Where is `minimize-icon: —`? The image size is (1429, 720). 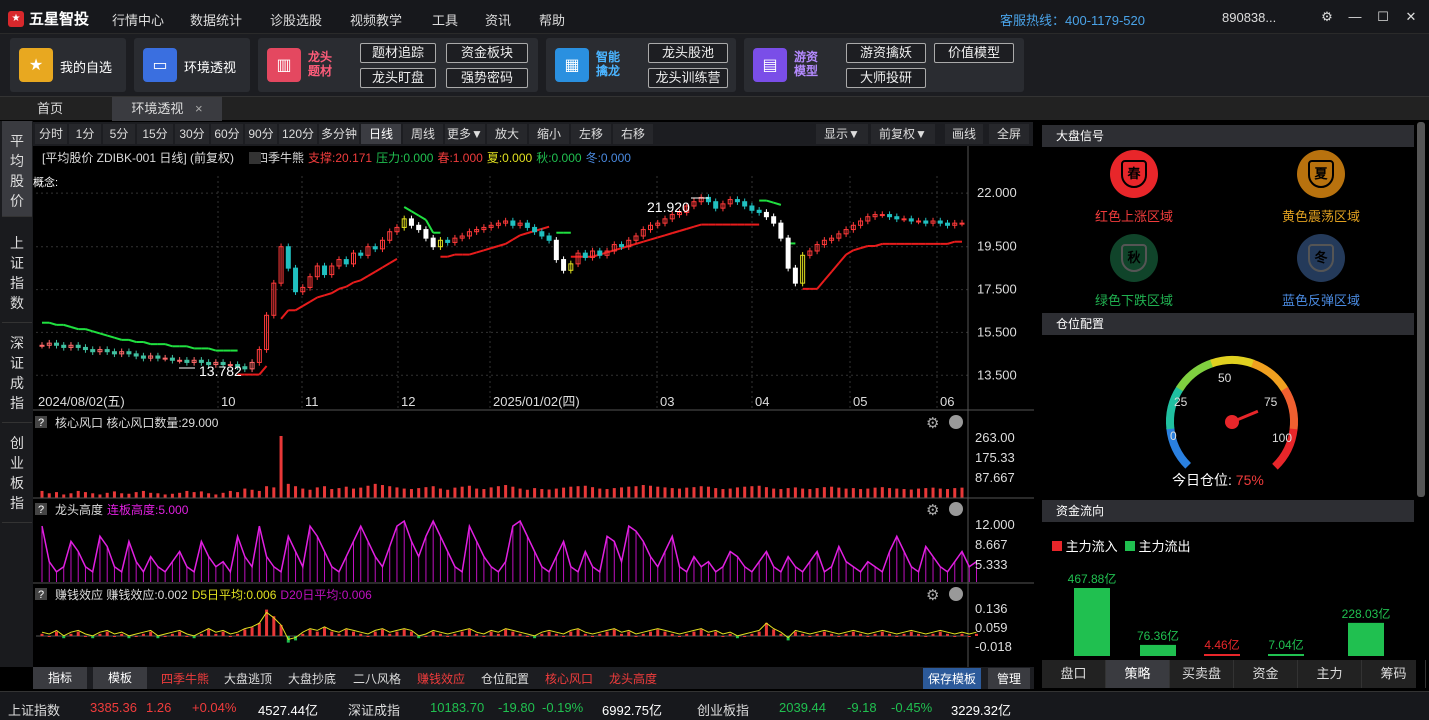 minimize-icon: — is located at coordinates (1355, 17).